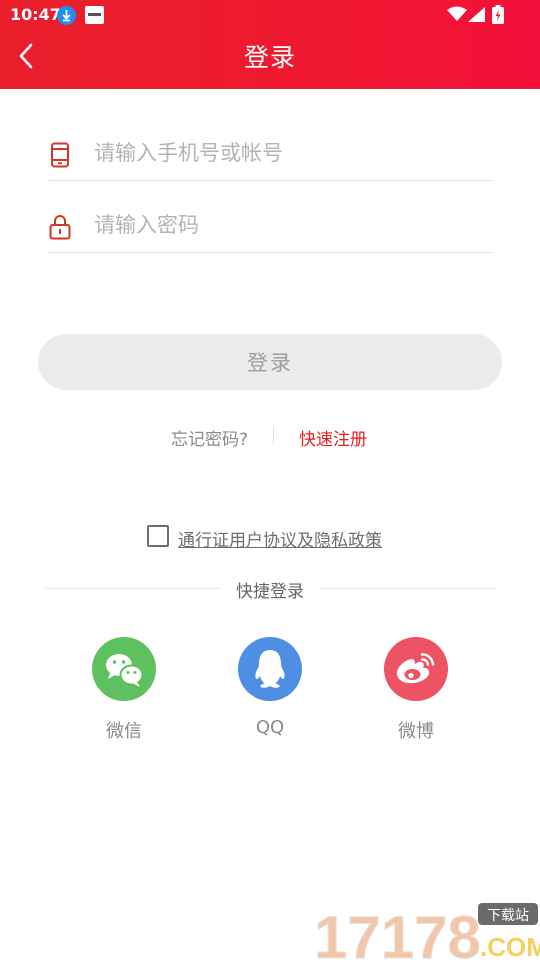 The height and width of the screenshot is (964, 540). I want to click on weibo-label: 微博, so click(416, 731).